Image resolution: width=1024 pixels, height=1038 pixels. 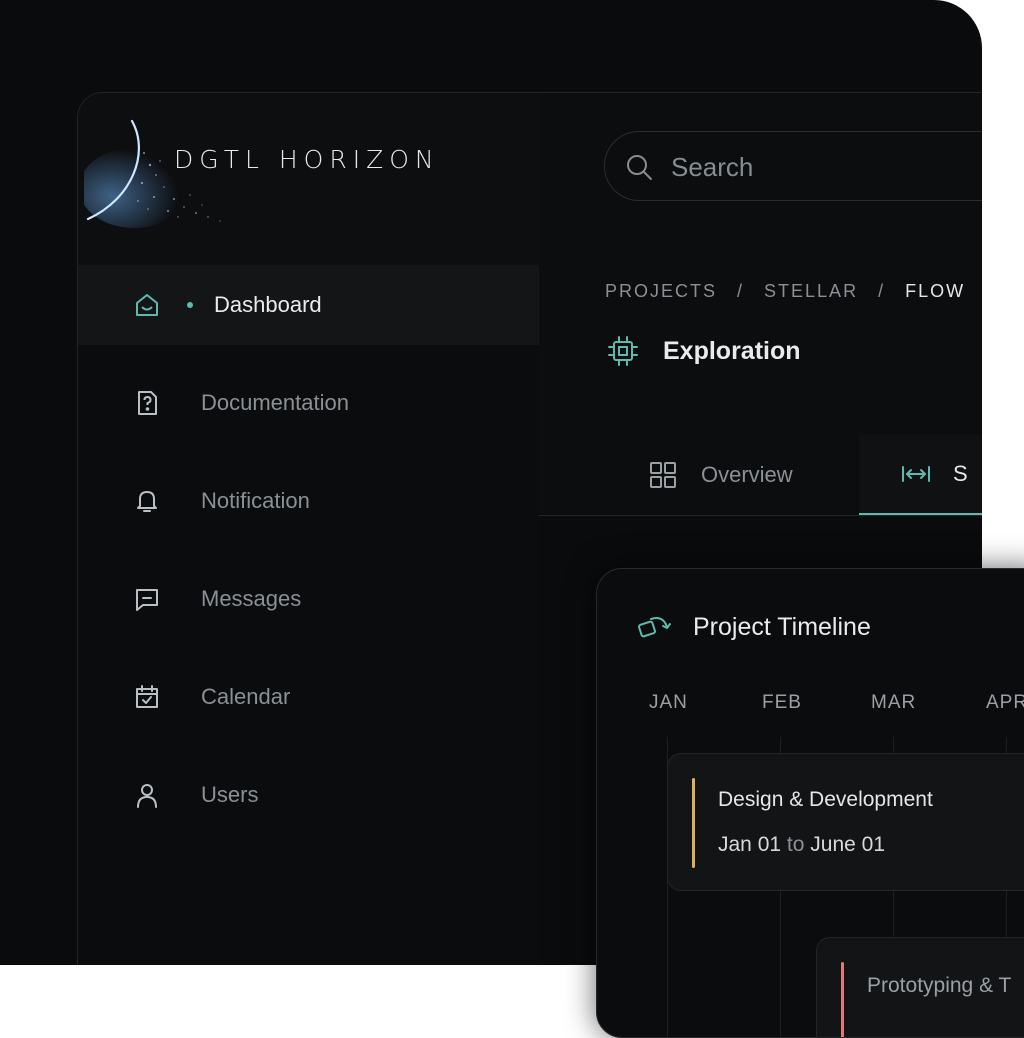 I want to click on timeline-title: Project Timeline, so click(x=782, y=627).